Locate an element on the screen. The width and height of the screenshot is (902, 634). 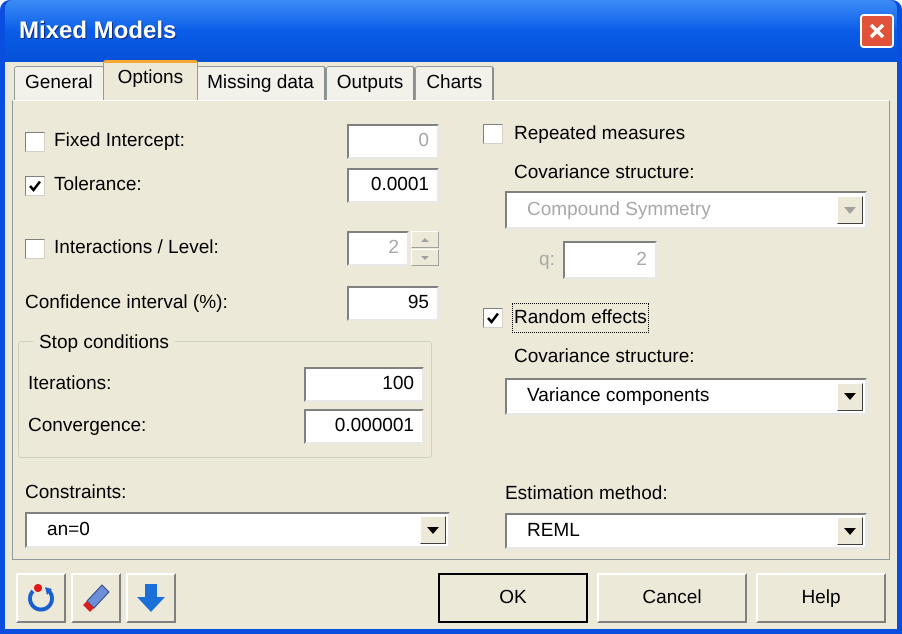
tab: Missing data is located at coordinates (261, 83).